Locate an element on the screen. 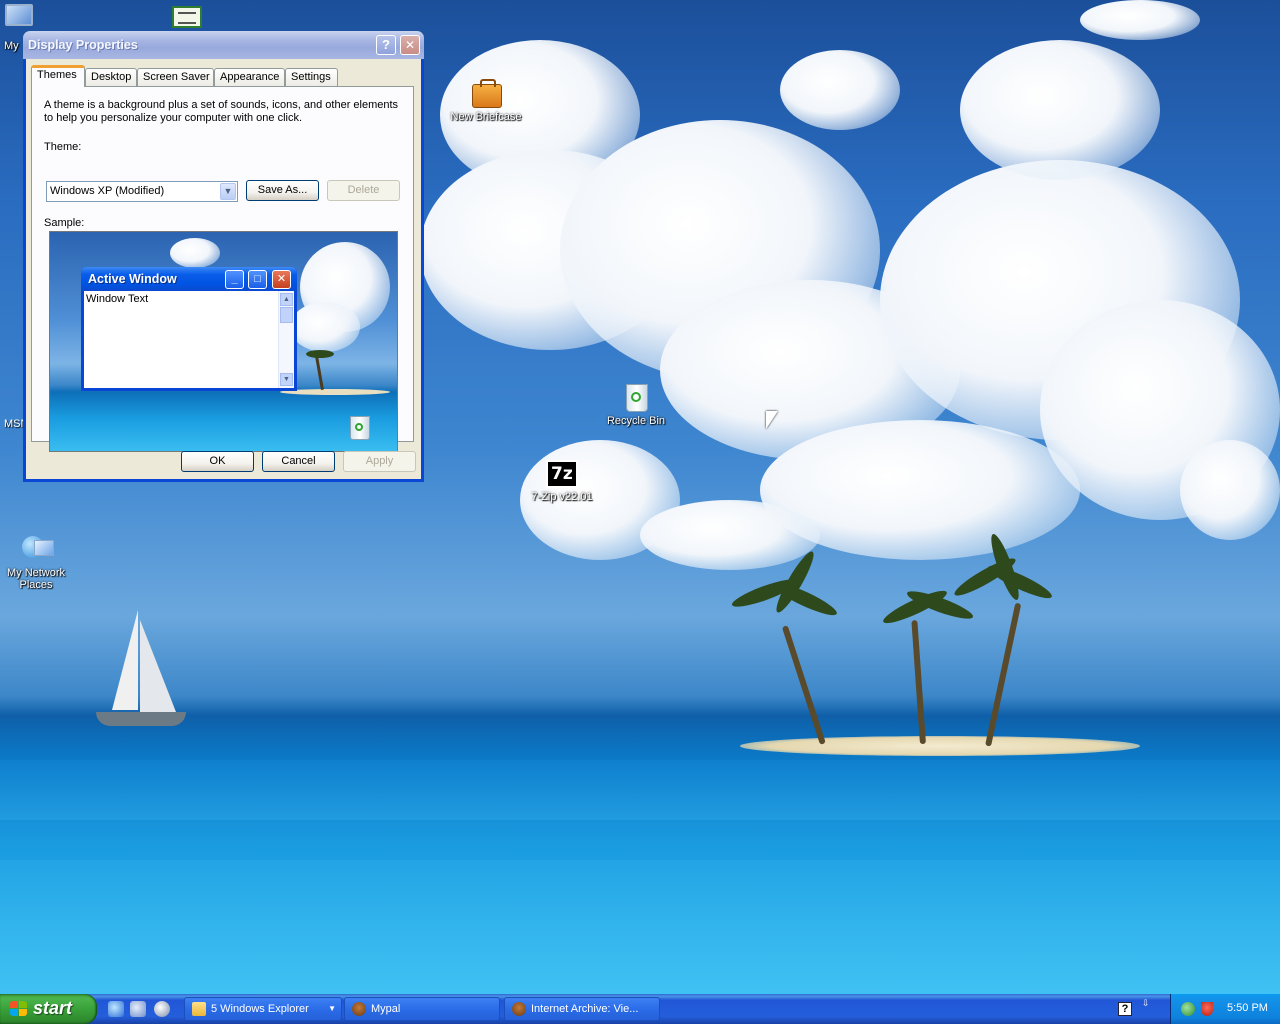 This screenshot has width=1280, height=1024. desktop-icon-my-network-places: My Network Places is located at coordinates (38, 561).